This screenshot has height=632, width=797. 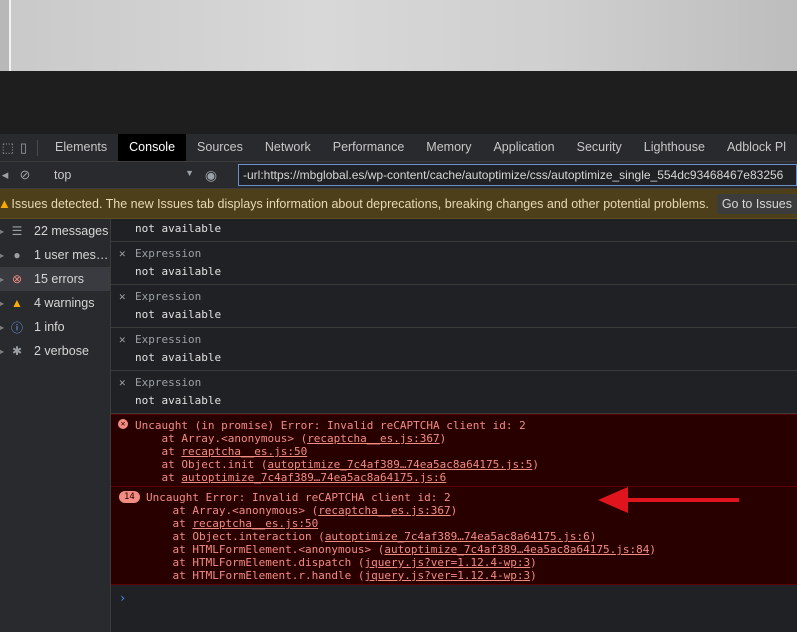 I want to click on context-label: top, so click(x=63, y=175).